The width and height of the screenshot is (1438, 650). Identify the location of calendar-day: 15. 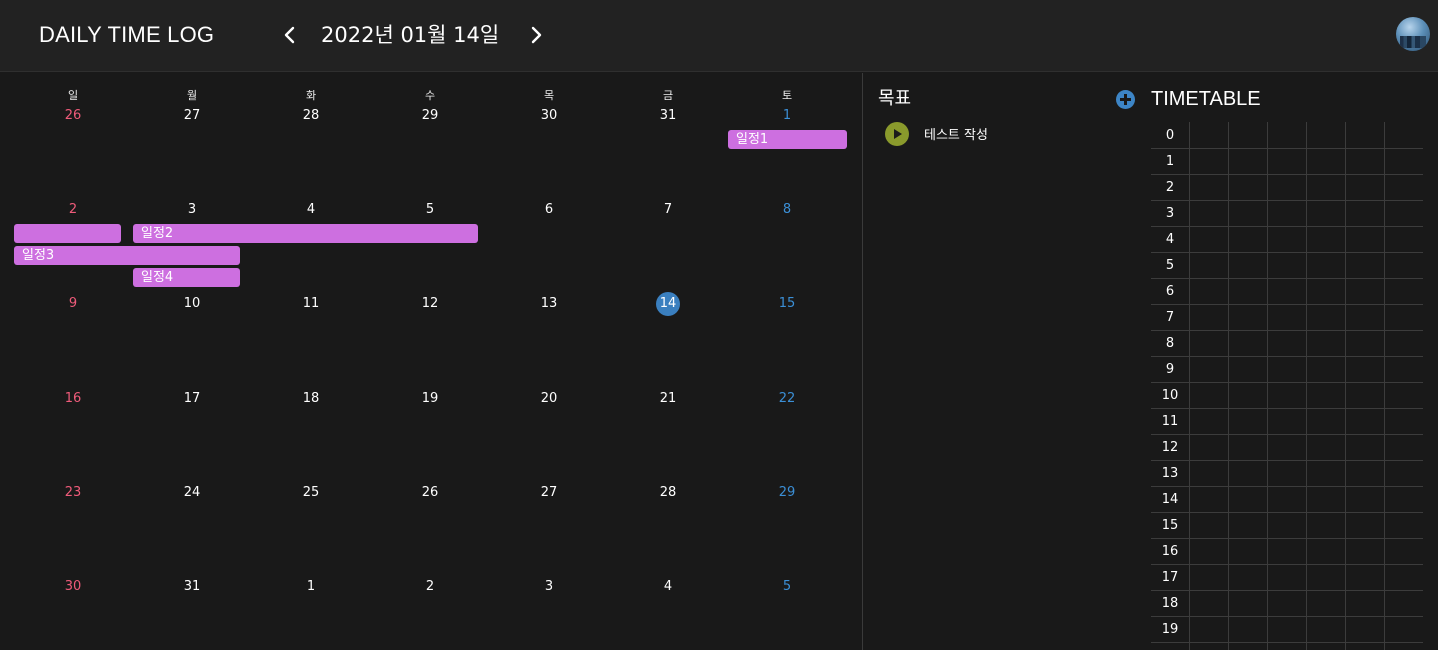
(787, 304).